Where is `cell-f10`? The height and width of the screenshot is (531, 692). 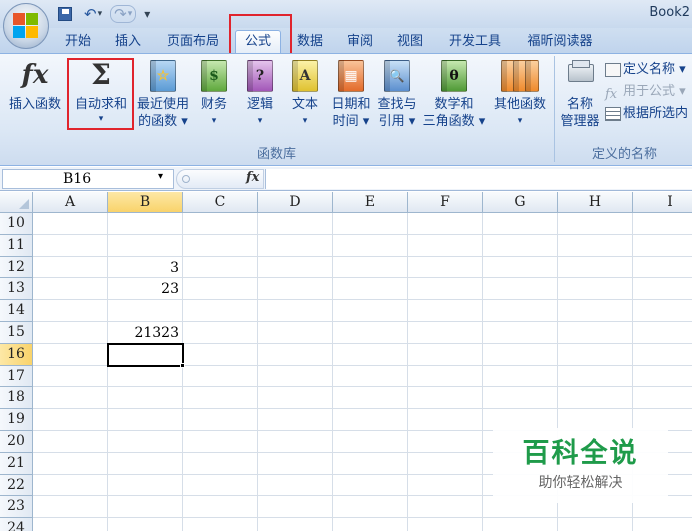
cell-f10 is located at coordinates (445, 224).